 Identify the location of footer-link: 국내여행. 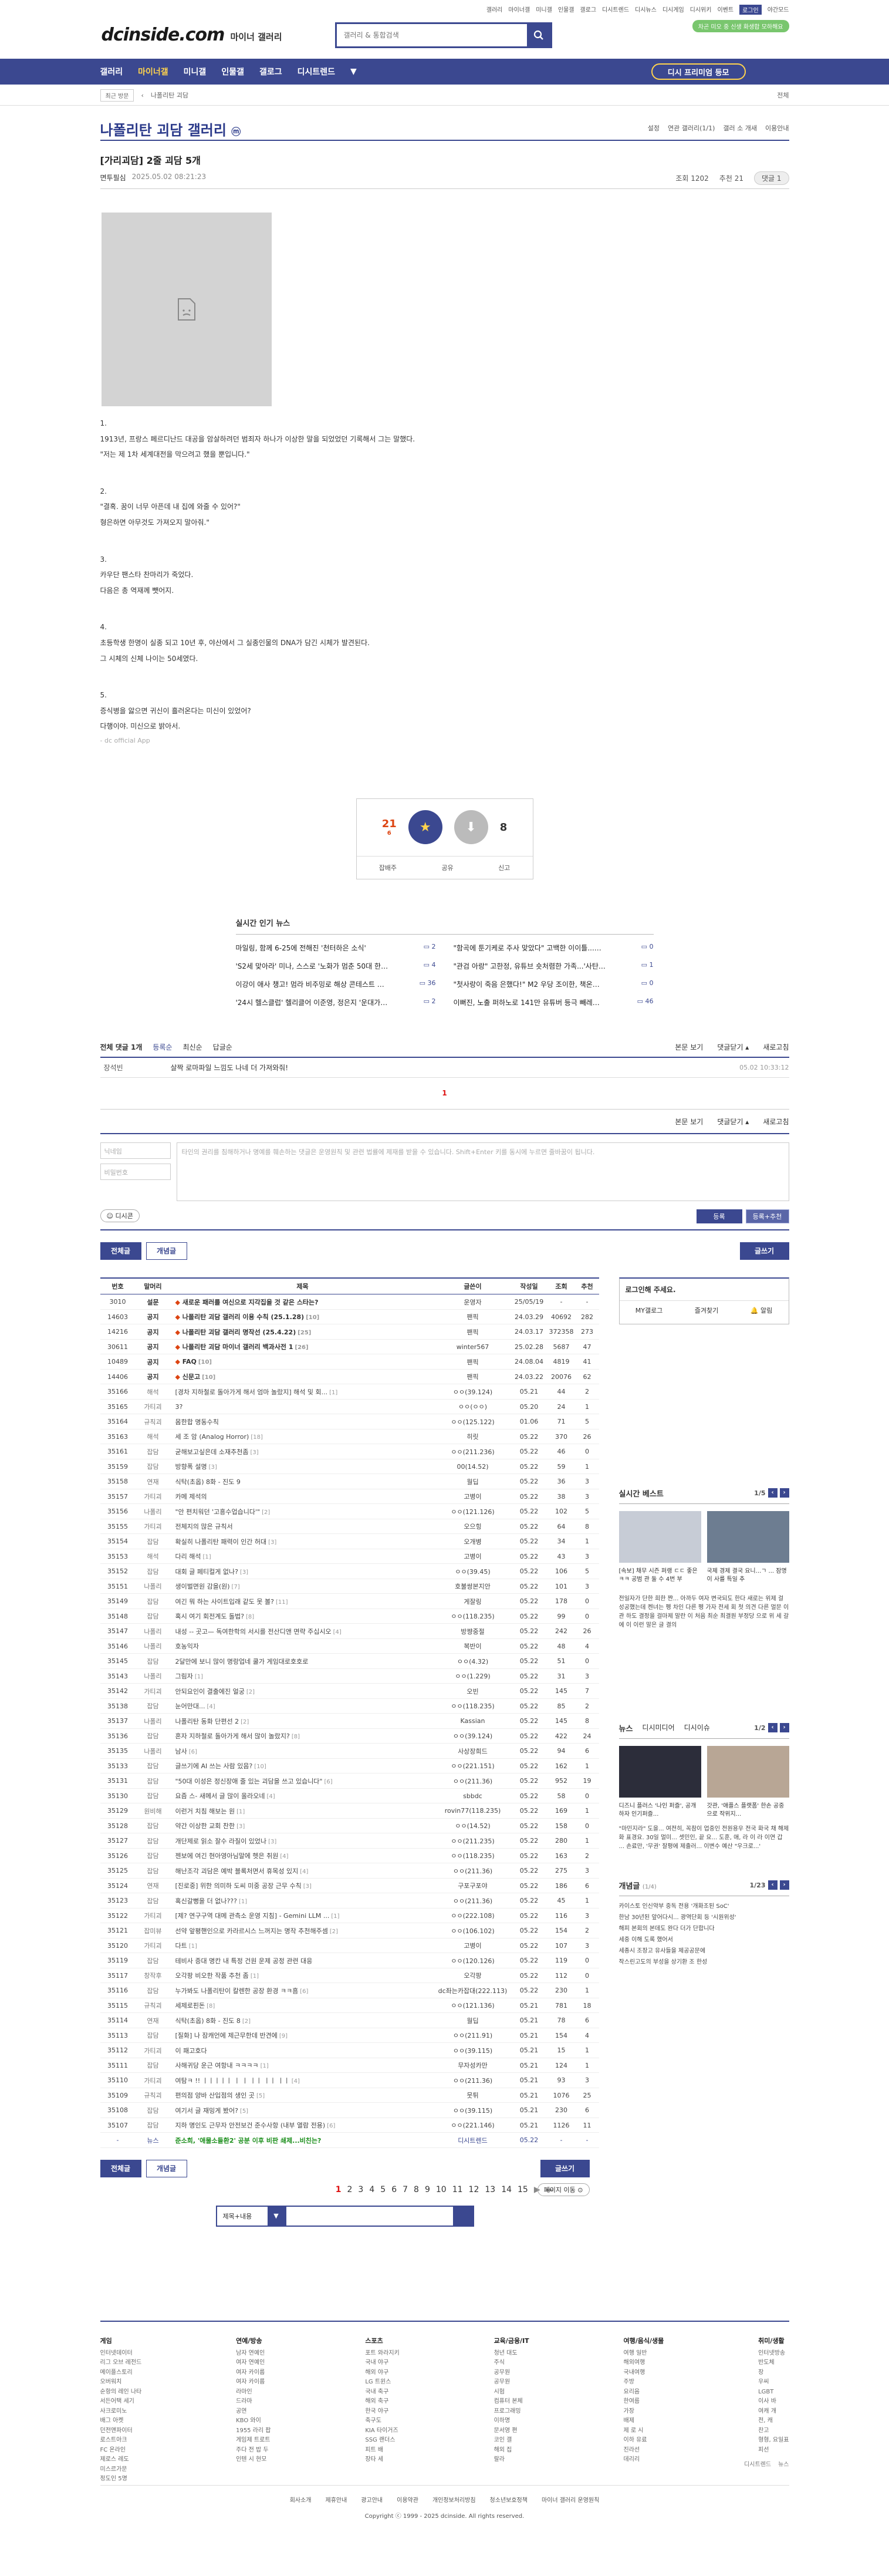
(644, 2373).